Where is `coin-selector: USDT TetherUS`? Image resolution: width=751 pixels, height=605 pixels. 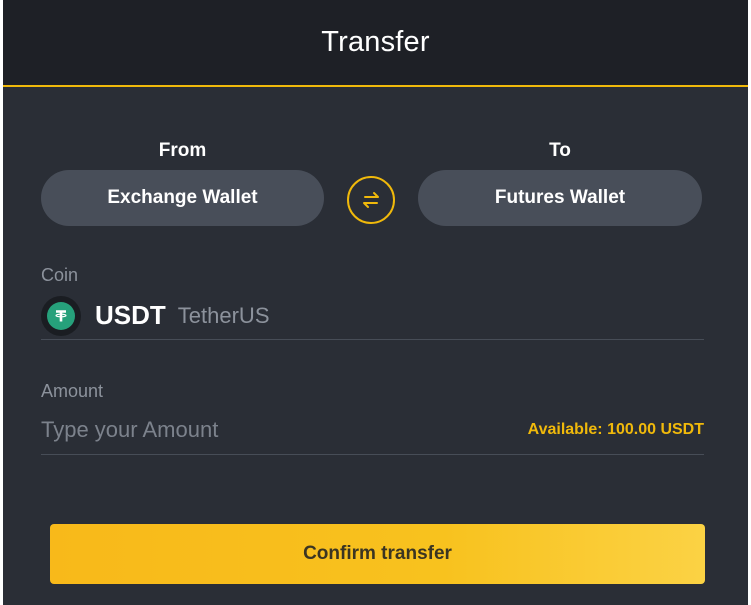
coin-selector: USDT TetherUS is located at coordinates (372, 316).